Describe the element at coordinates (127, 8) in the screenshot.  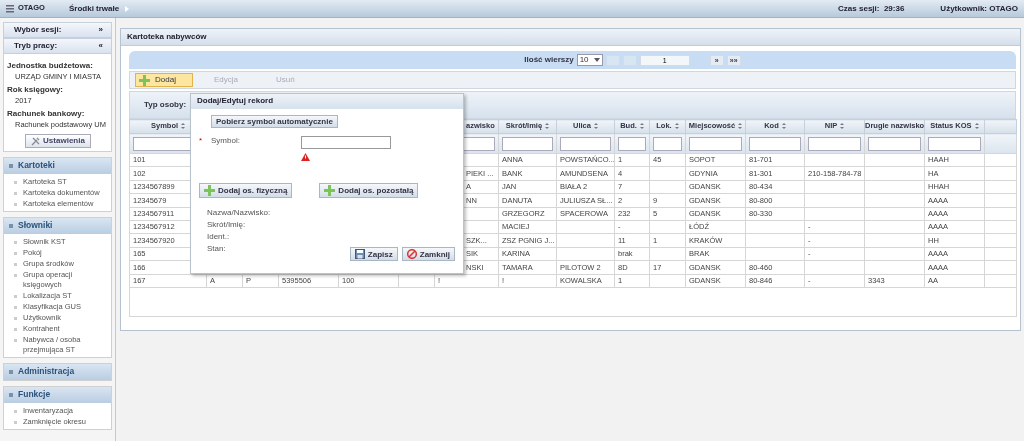
I see `arrow-icon` at that location.